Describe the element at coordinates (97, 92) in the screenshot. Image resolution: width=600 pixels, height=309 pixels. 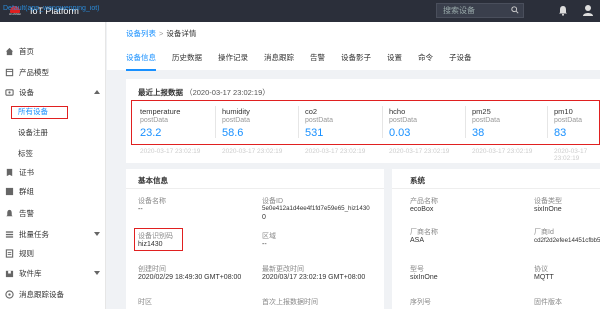
I see `chevron-up-icon` at that location.